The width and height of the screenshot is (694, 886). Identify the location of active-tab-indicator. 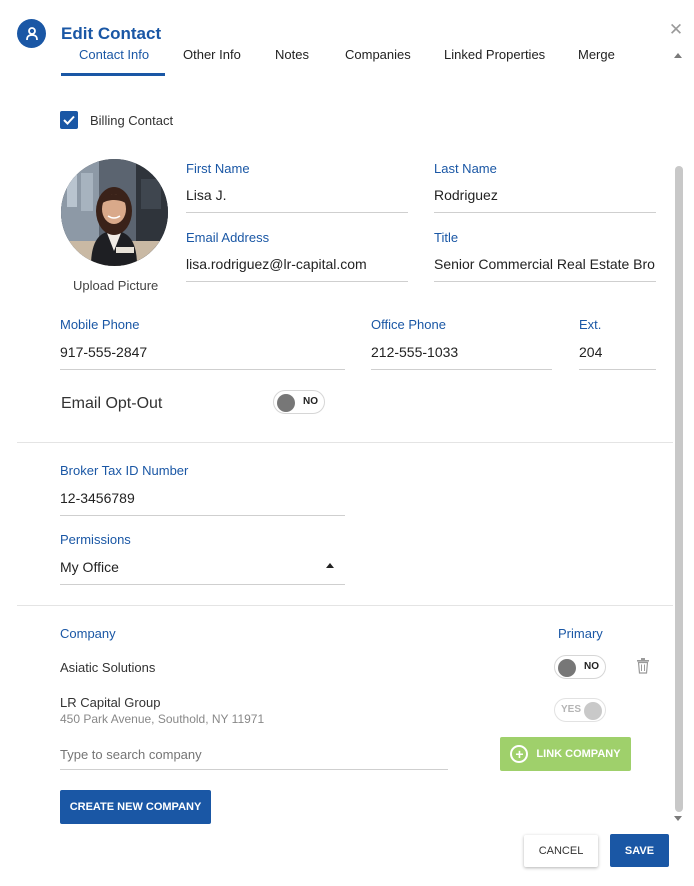
(113, 74).